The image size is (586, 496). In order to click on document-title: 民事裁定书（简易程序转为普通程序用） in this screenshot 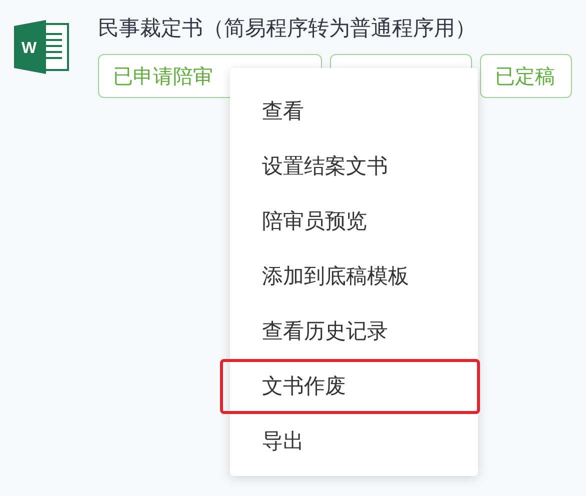, I will do `click(287, 28)`.